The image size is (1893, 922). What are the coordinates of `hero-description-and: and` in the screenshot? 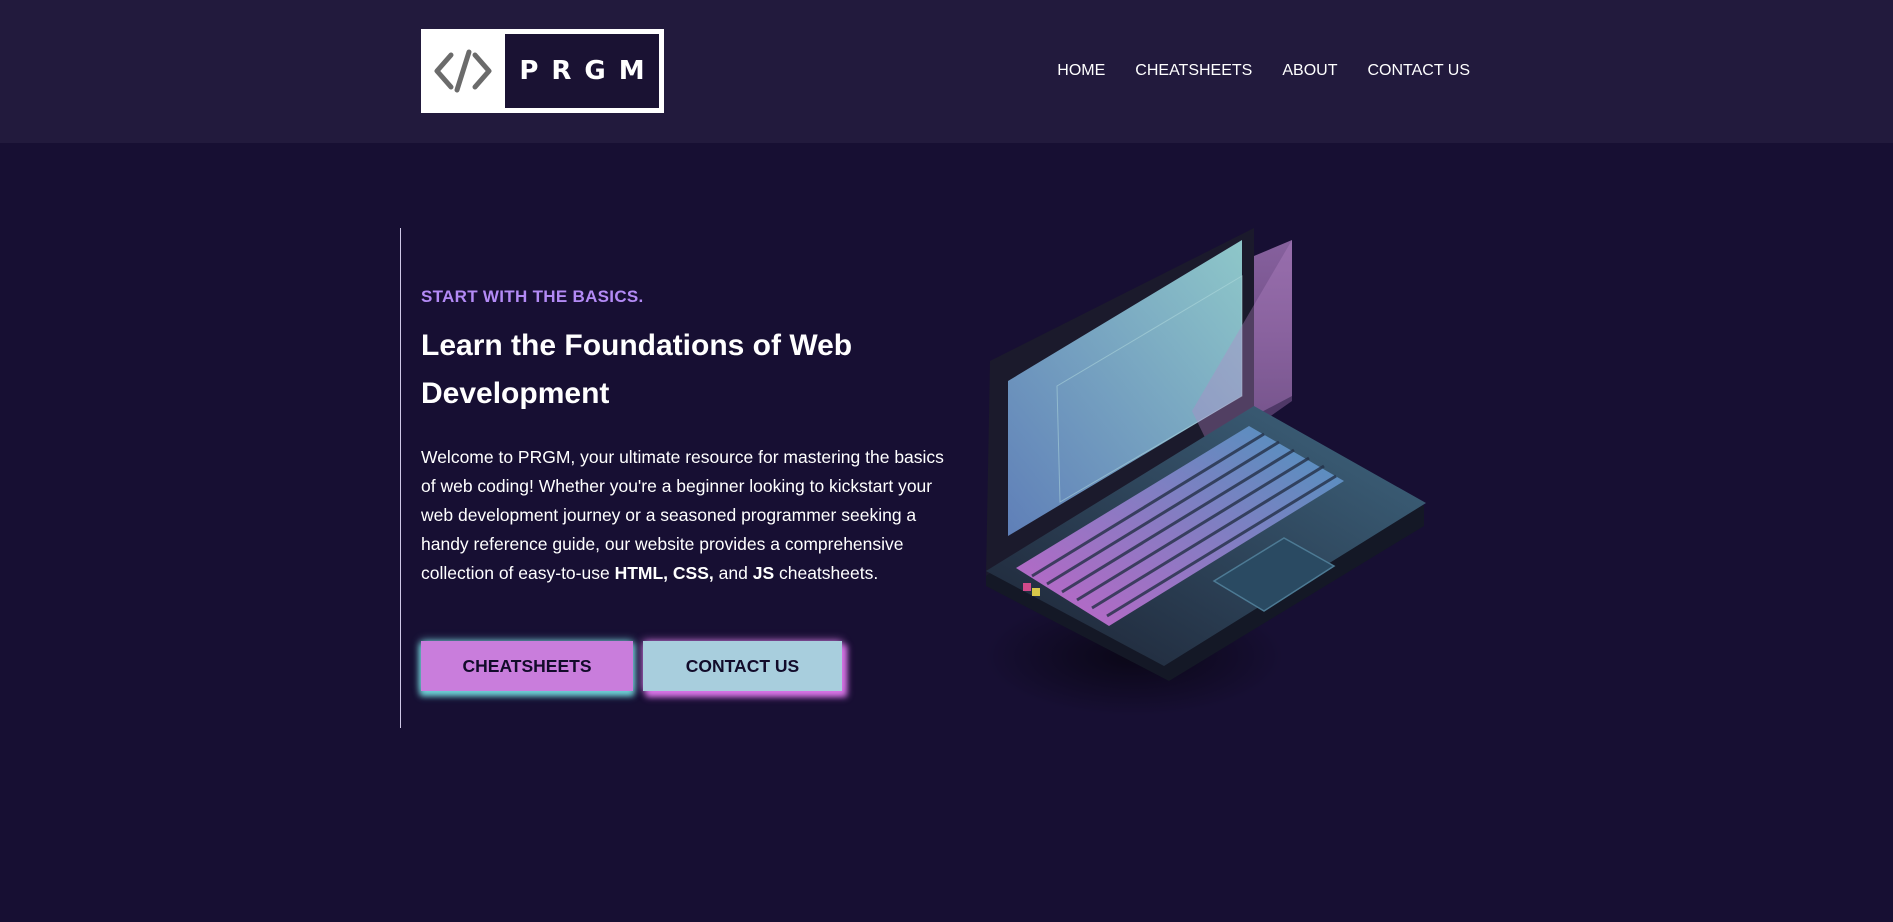 It's located at (733, 573).